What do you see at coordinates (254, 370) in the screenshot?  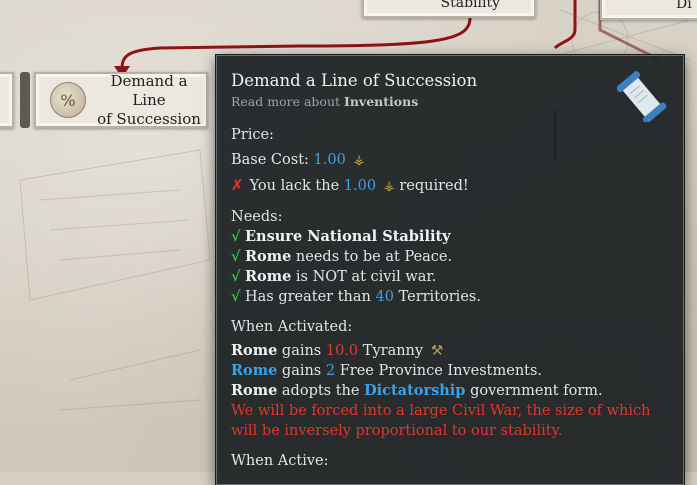 I see `rome-link: Rome` at bounding box center [254, 370].